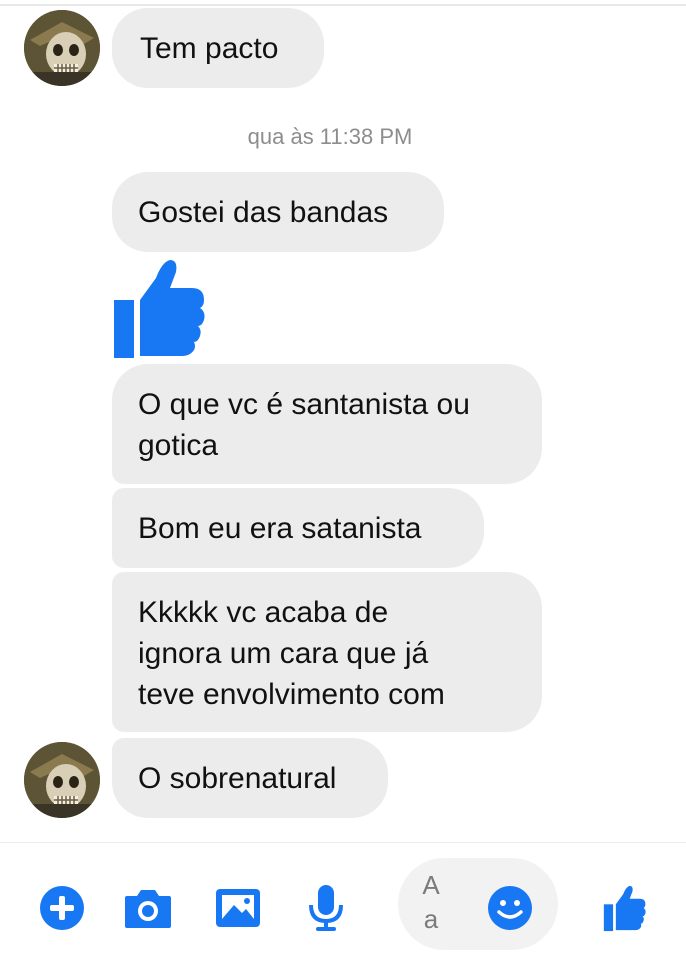  I want to click on emoji-button, so click(510, 908).